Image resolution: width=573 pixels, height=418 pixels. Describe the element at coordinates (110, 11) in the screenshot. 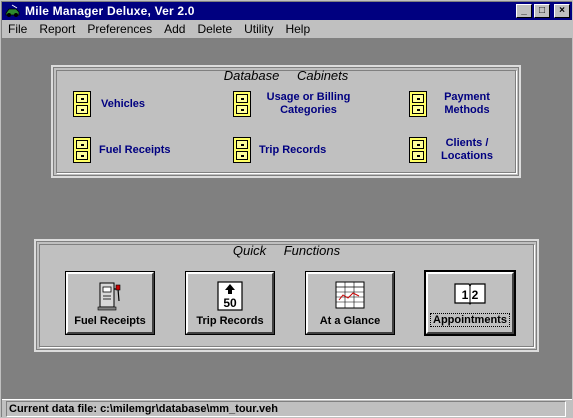

I see `window-title: Mile Manager Deluxe, Ver 2.0` at that location.